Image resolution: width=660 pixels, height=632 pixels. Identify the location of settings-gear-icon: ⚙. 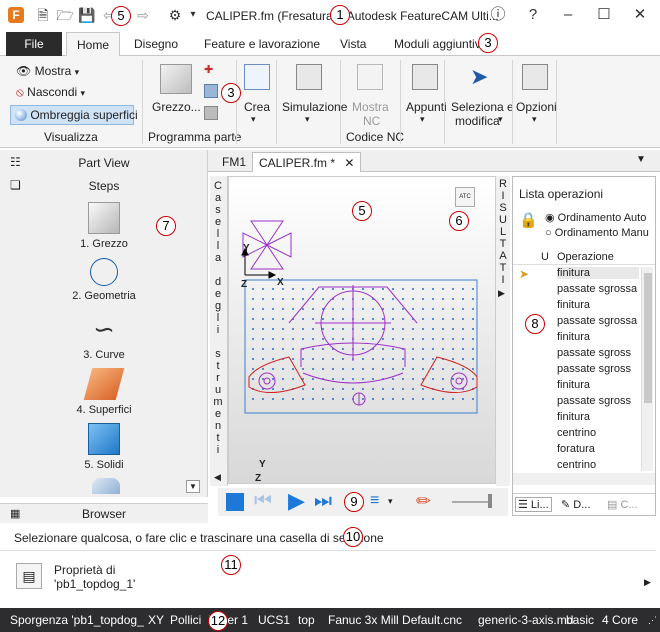
(175, 15).